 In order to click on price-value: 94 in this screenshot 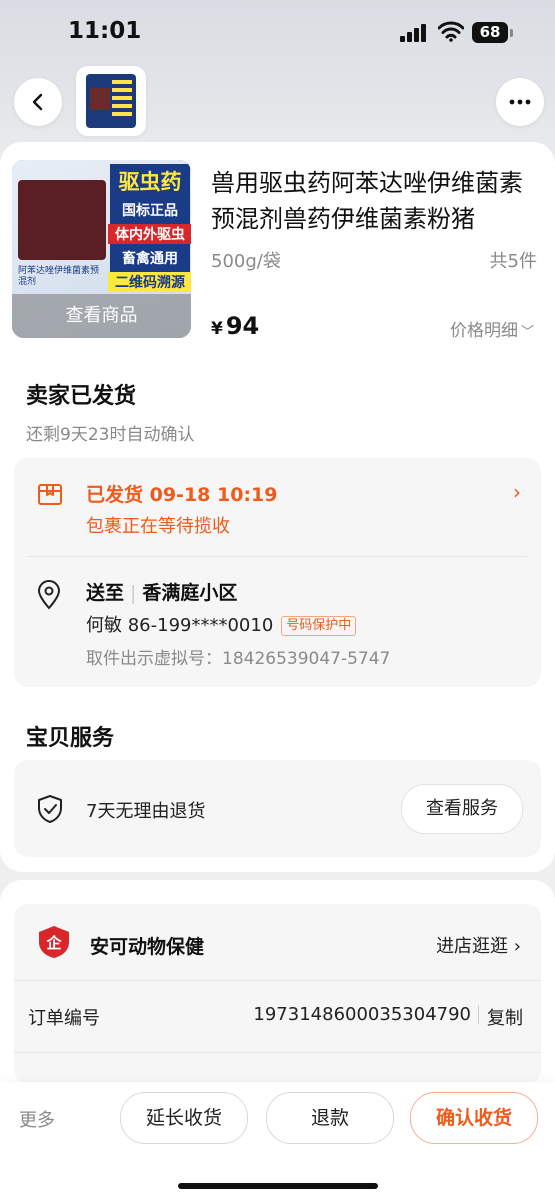, I will do `click(242, 326)`.